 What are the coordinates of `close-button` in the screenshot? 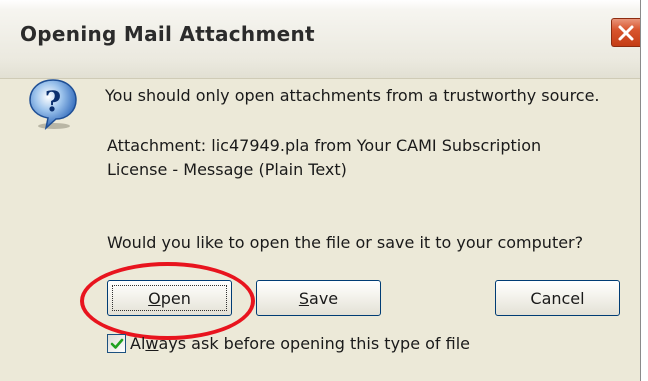 It's located at (625, 32).